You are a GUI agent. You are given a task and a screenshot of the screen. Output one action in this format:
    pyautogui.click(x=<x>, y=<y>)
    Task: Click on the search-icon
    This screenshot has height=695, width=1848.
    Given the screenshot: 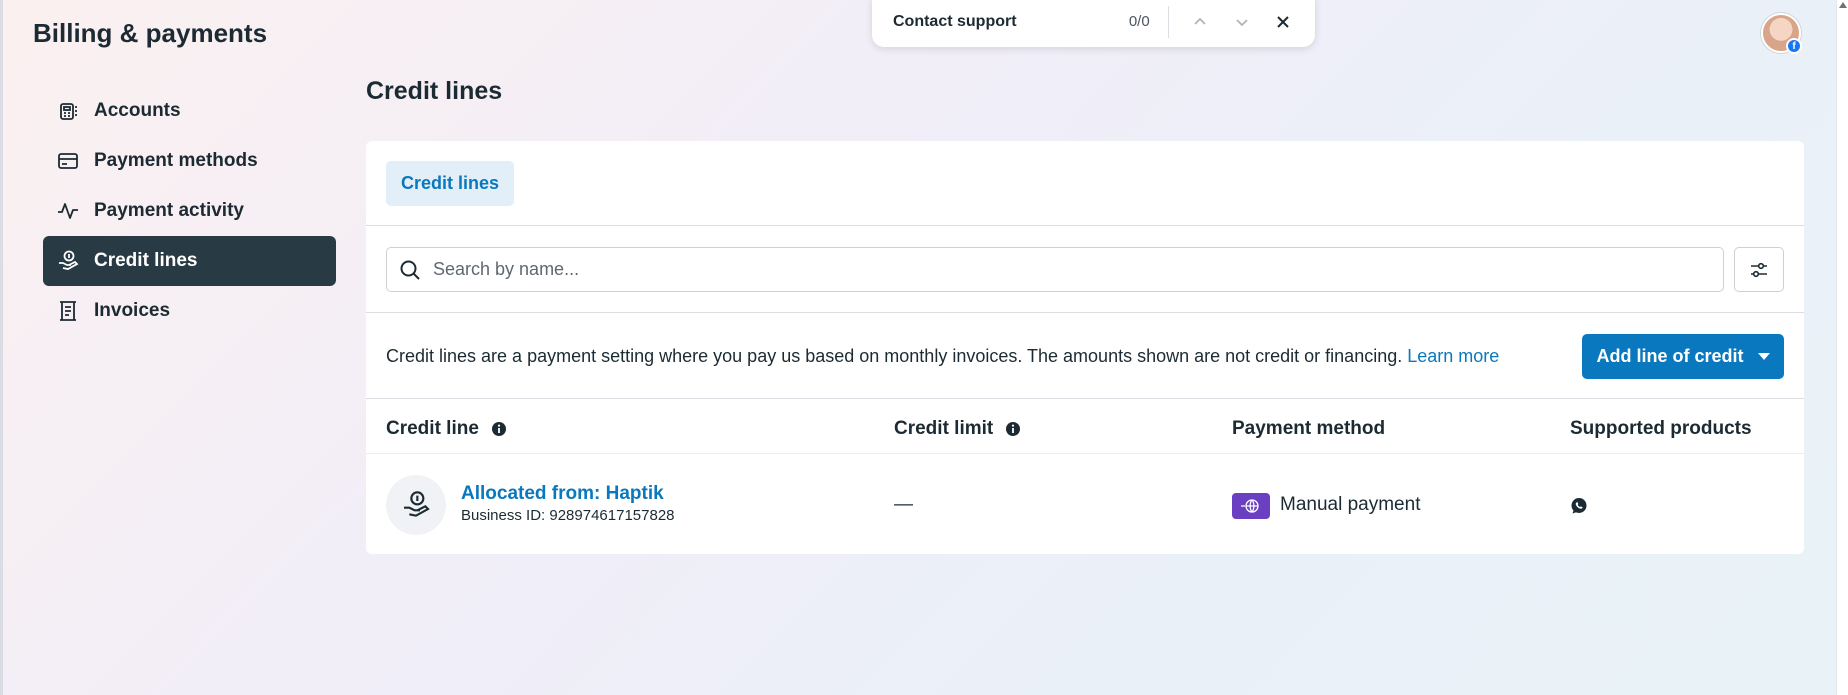 What is the action you would take?
    pyautogui.click(x=410, y=270)
    